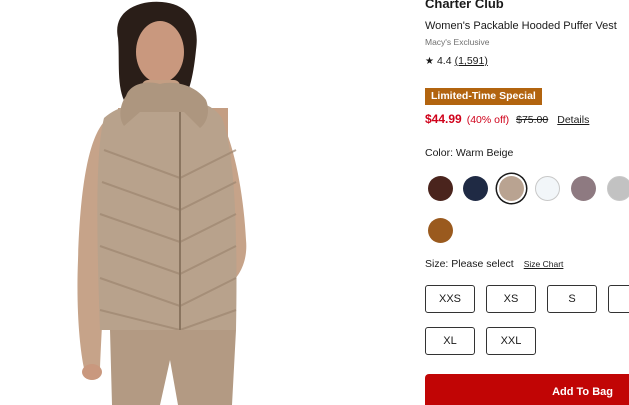  What do you see at coordinates (469, 153) in the screenshot?
I see `color-label: Color: Warm Beige` at bounding box center [469, 153].